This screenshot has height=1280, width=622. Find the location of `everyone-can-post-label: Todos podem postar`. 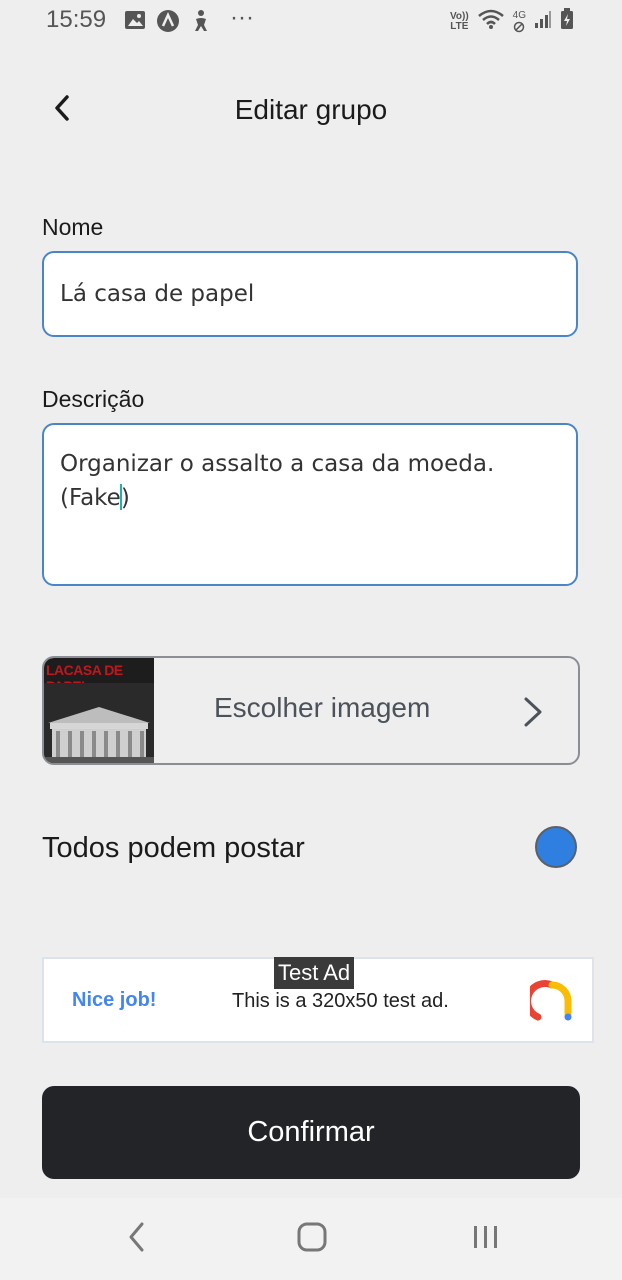

everyone-can-post-label: Todos podem postar is located at coordinates (173, 848).